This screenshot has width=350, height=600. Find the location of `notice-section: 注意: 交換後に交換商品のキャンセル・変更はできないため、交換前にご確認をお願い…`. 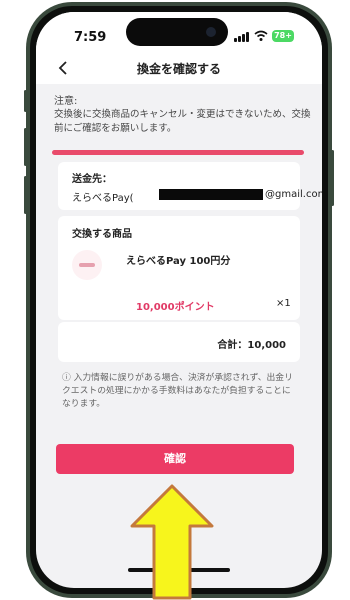

notice-section: 注意: 交換後に交換商品のキャンセル・変更はできないため、交換前にご確認をお願い… is located at coordinates (179, 122).